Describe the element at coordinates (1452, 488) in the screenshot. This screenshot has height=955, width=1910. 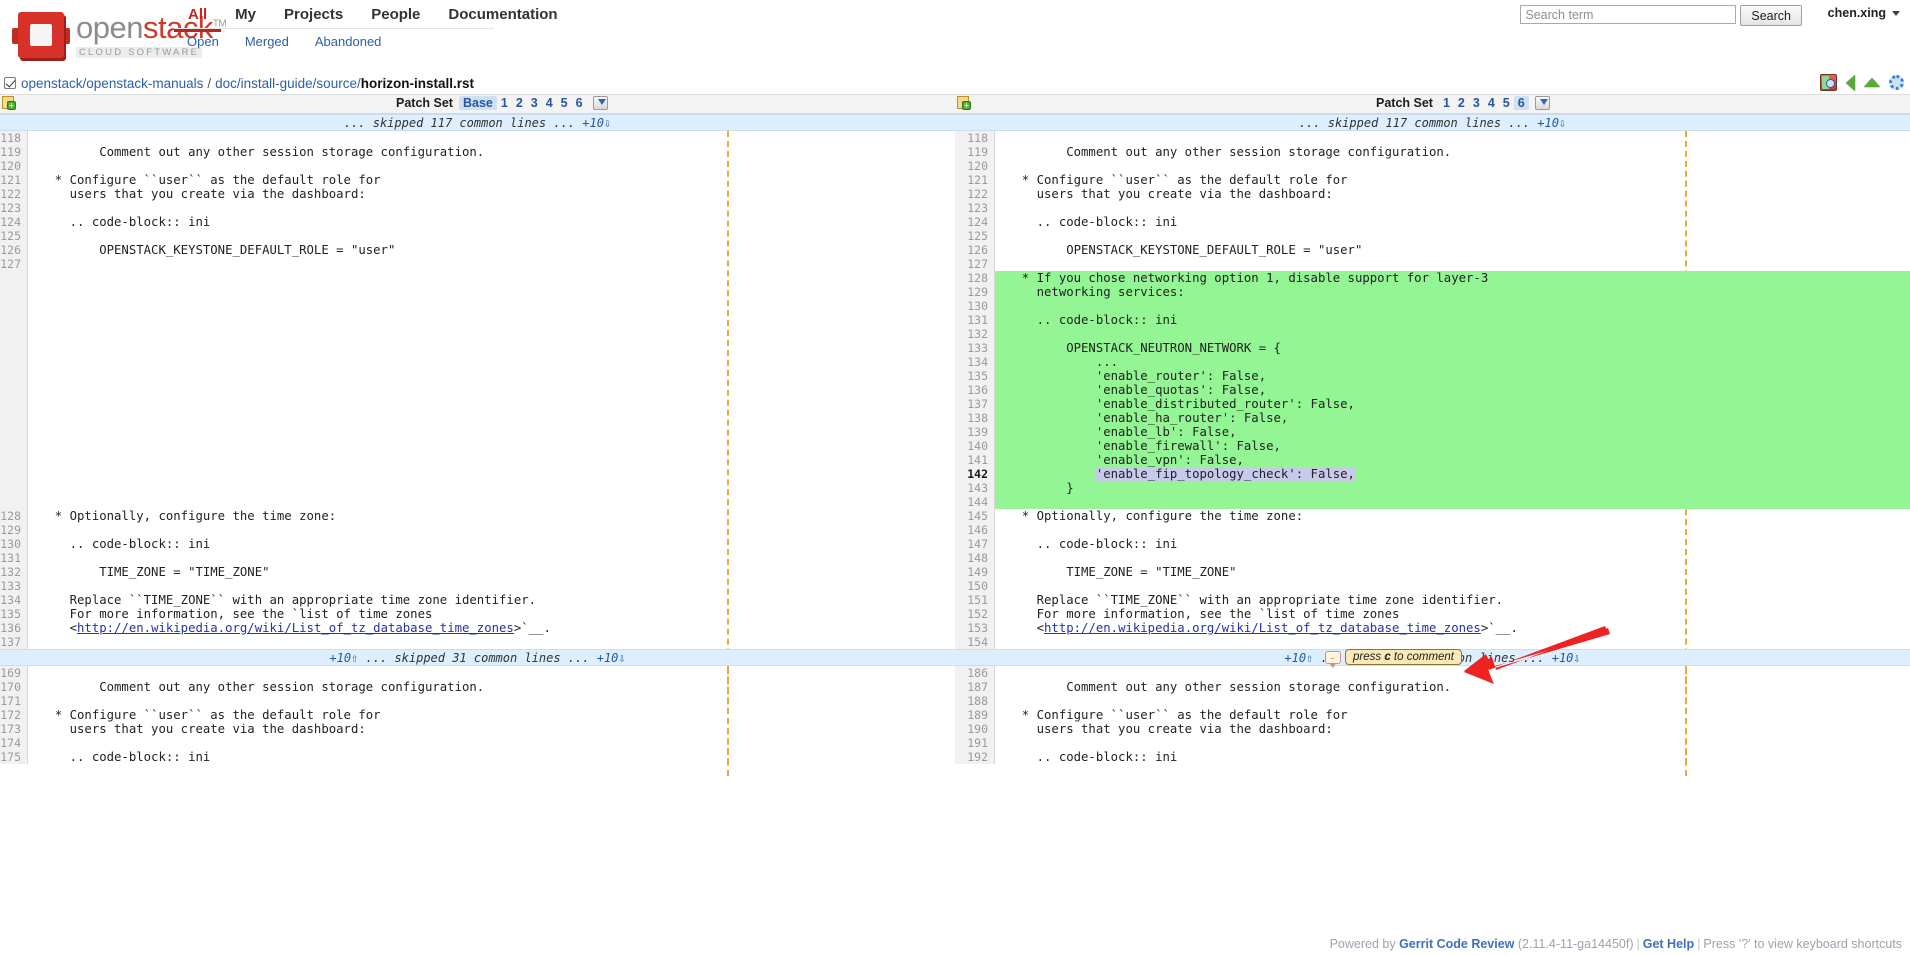
I see `code-line: }` at that location.